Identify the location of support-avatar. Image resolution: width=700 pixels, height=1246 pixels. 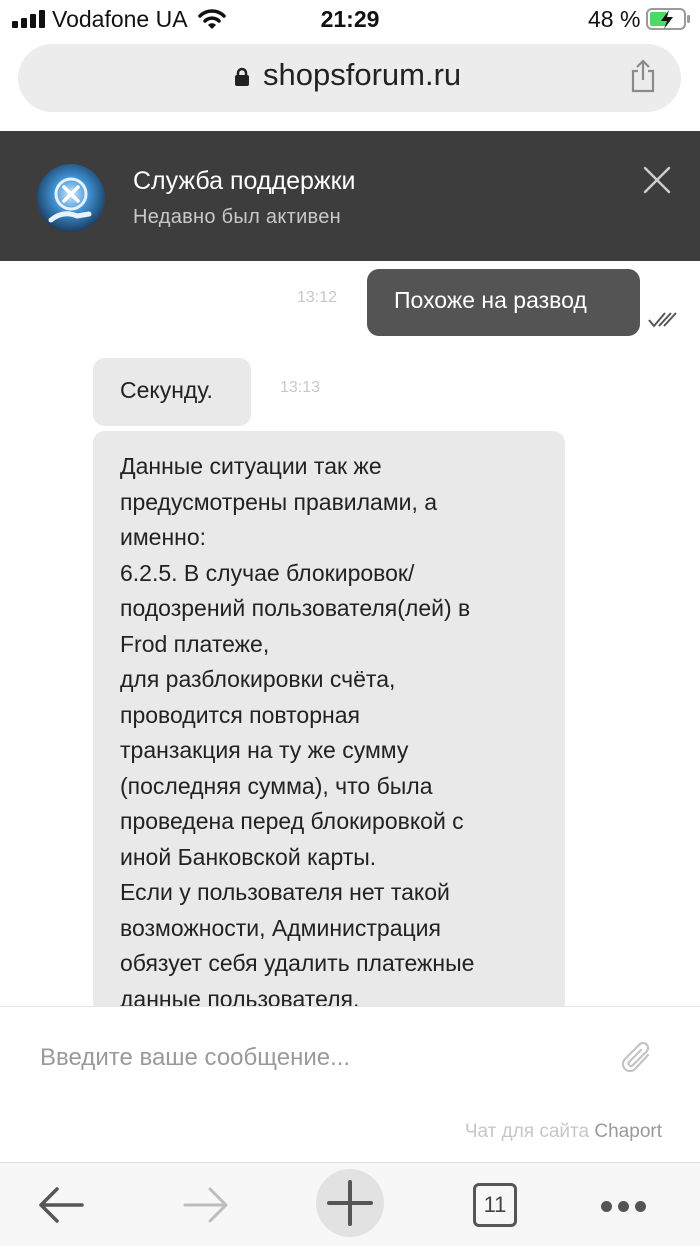
(71, 198).